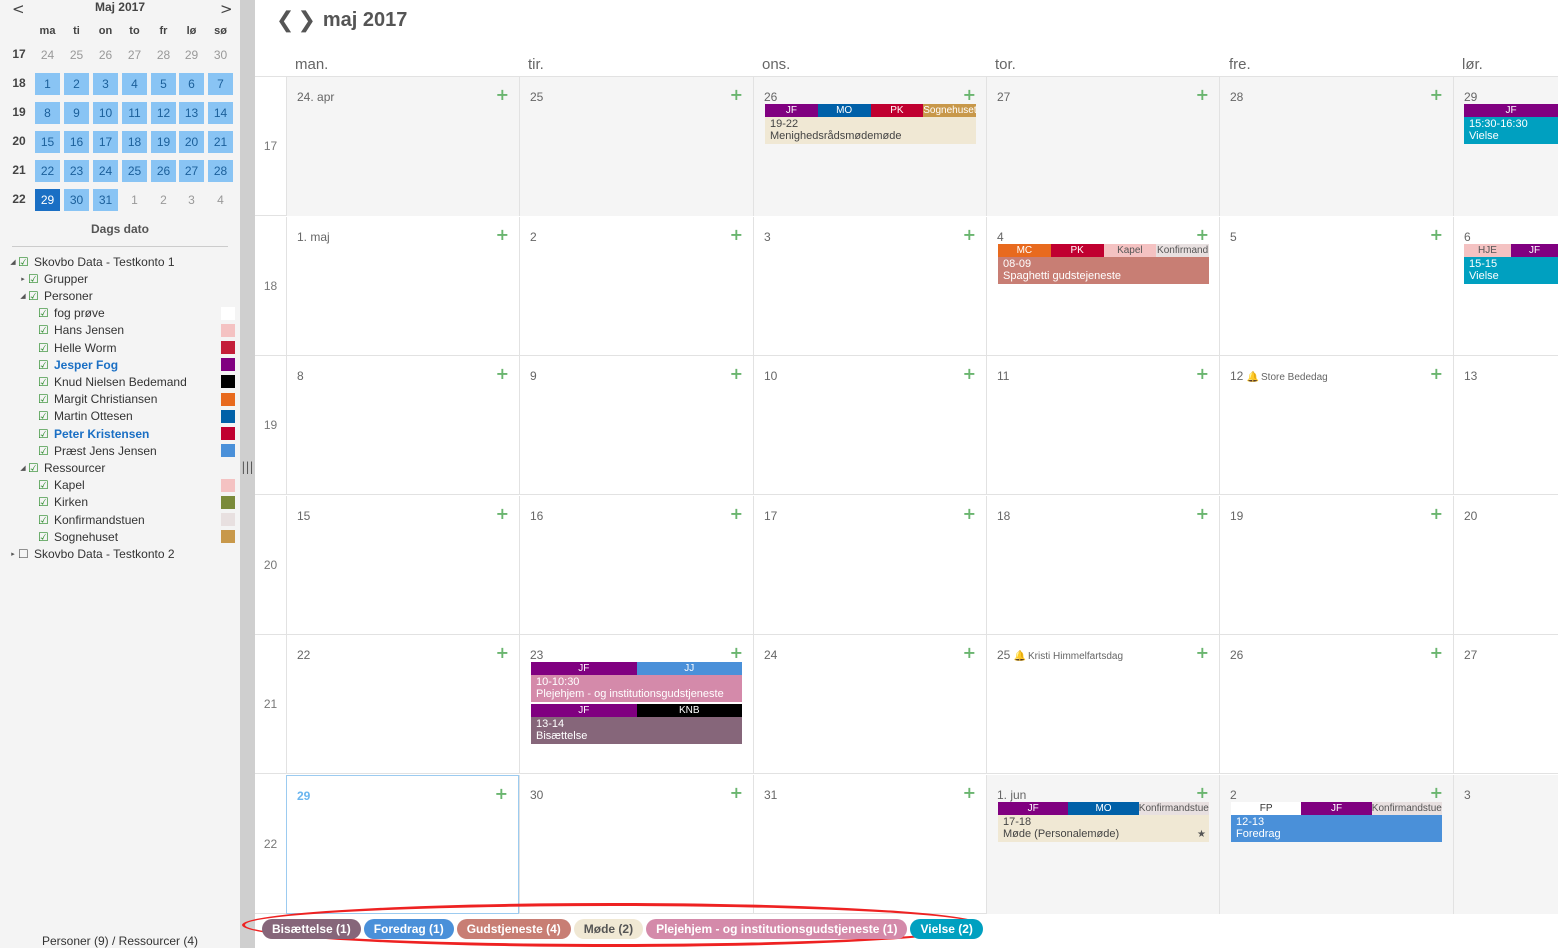  Describe the element at coordinates (1102, 425) in the screenshot. I see `day-cell: 11 +` at that location.